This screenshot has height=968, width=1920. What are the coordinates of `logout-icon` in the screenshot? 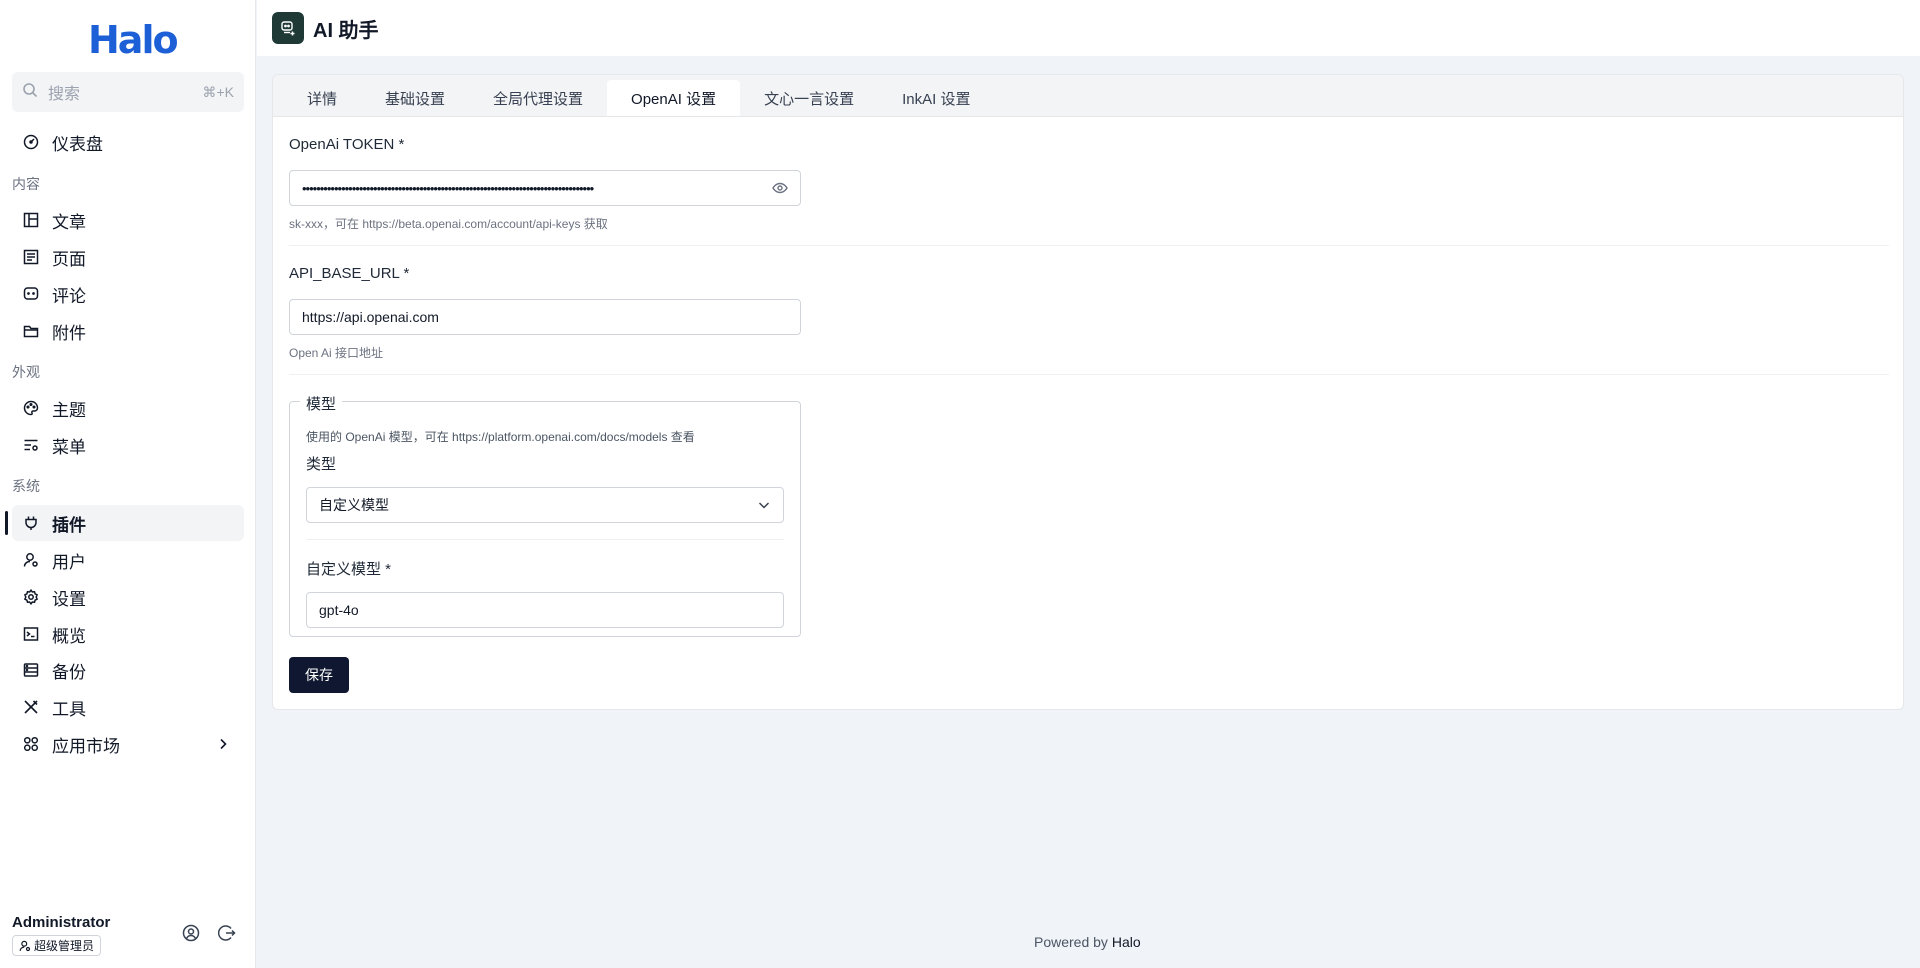 It's located at (226, 935).